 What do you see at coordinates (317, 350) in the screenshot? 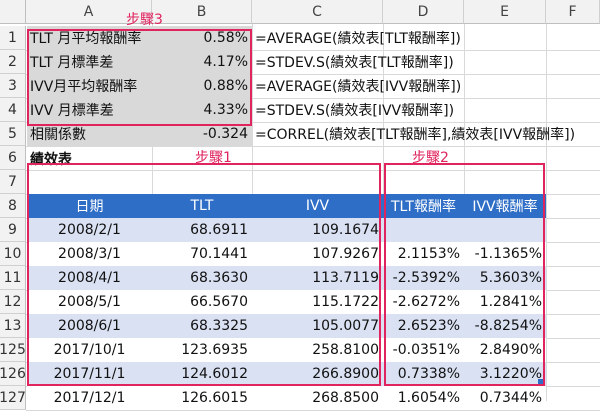
I see `table-cell: 258.8100` at bounding box center [317, 350].